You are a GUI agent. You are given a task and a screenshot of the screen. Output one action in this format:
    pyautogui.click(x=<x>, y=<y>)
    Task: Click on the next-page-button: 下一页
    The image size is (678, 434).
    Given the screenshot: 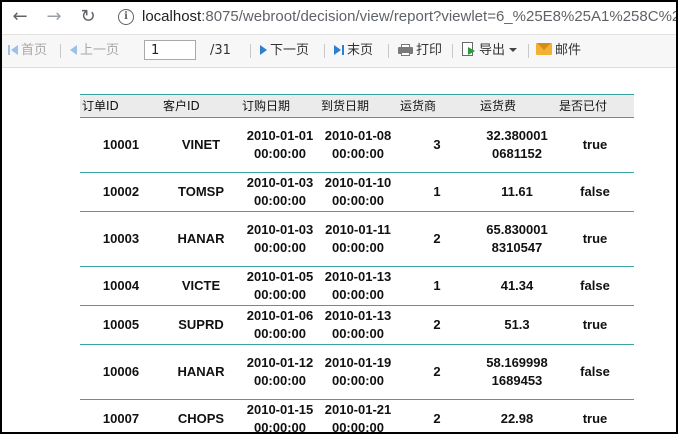 What is the action you would take?
    pyautogui.click(x=284, y=51)
    